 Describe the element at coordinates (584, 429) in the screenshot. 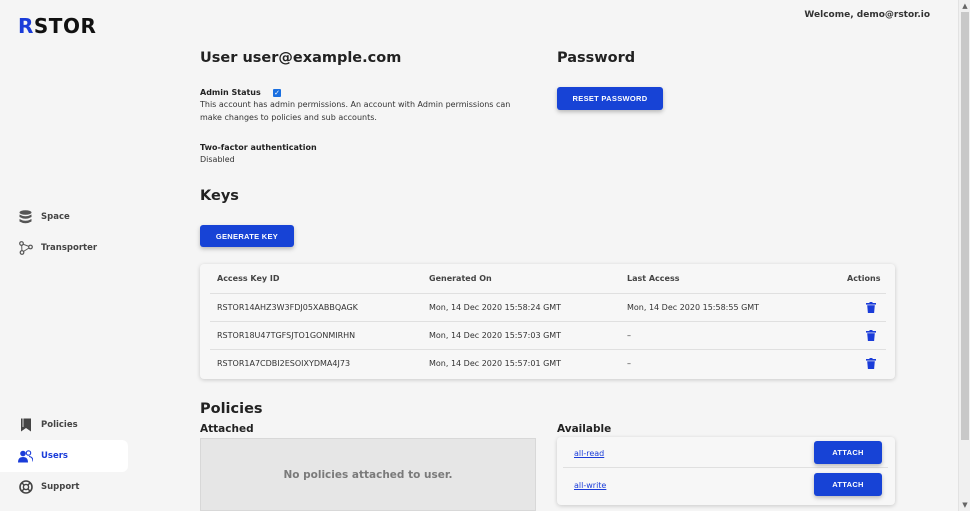

I see `available-heading: Available` at that location.